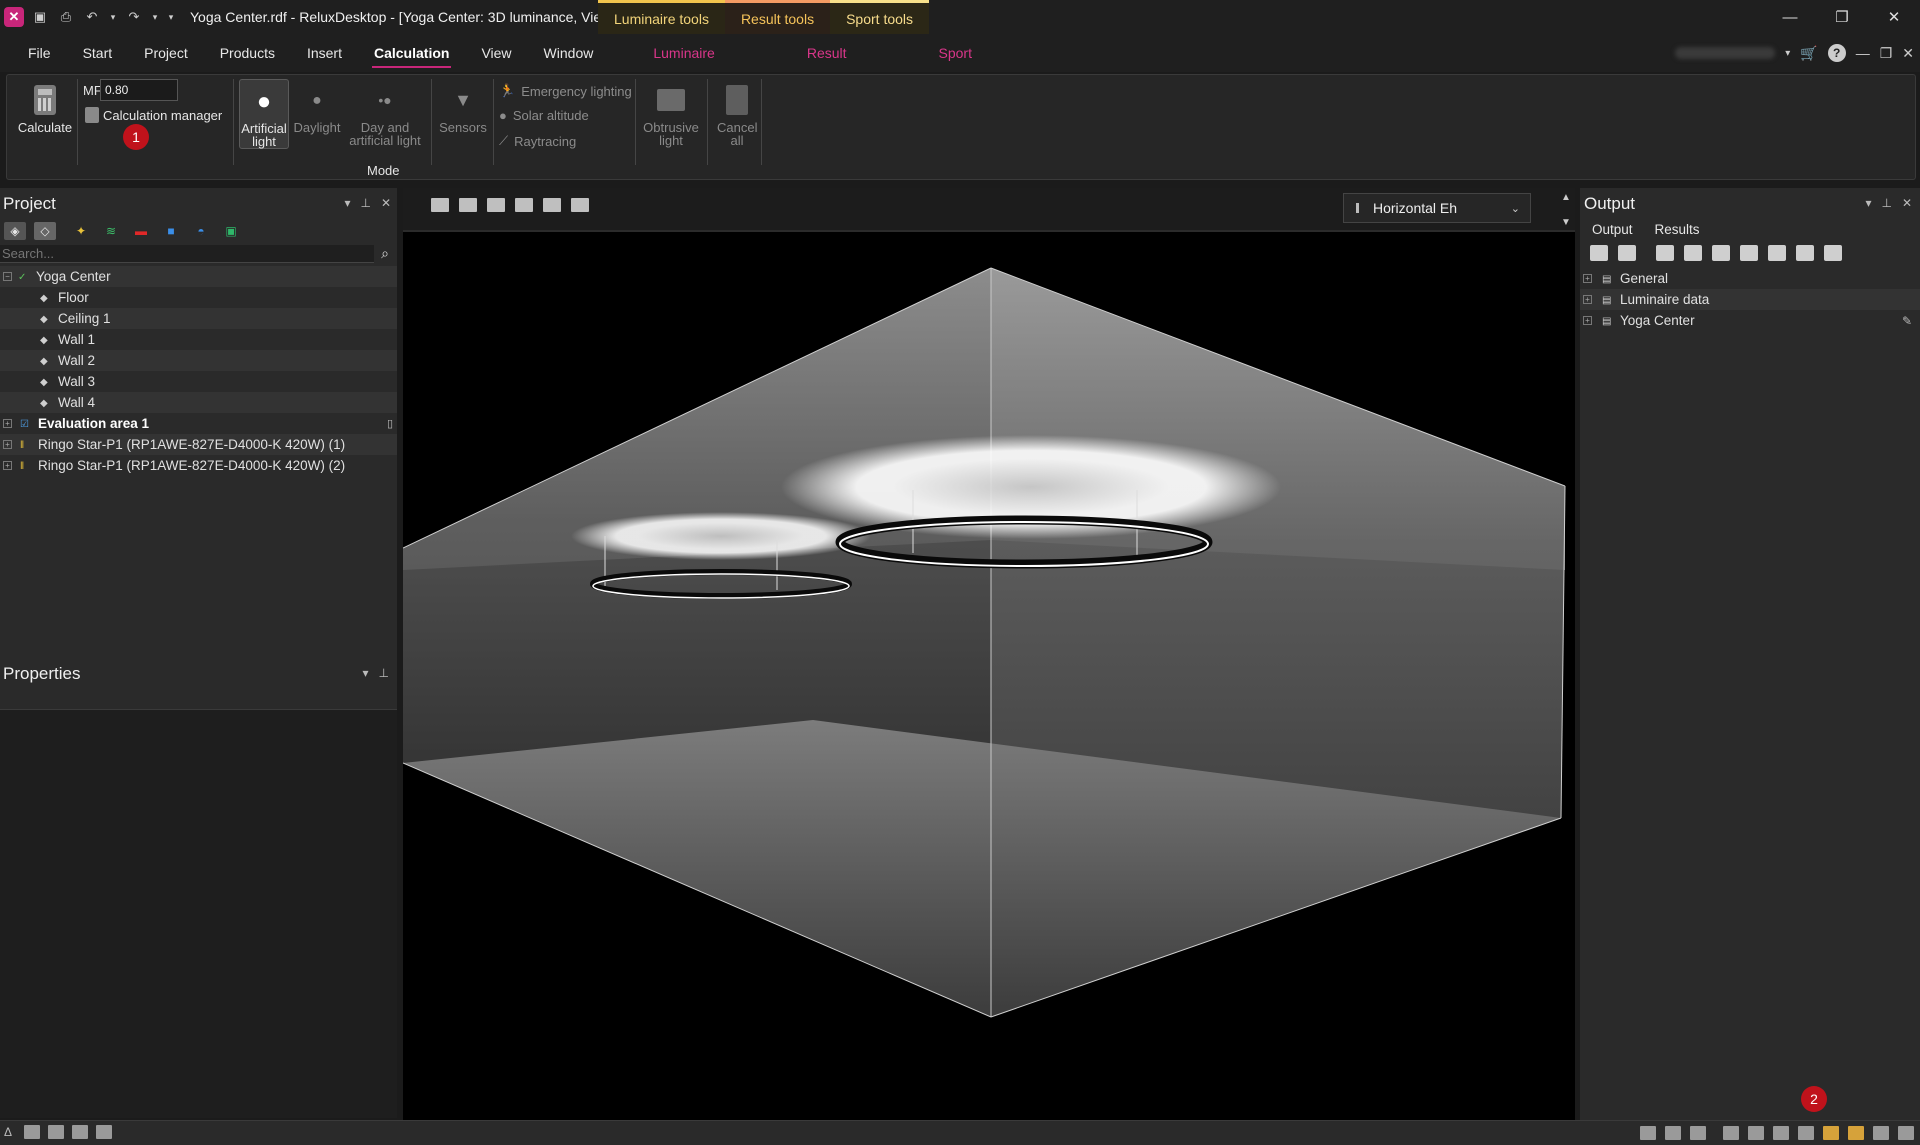 This screenshot has height=1145, width=1920. What do you see at coordinates (32, 1132) in the screenshot?
I see `status-grid-icon` at bounding box center [32, 1132].